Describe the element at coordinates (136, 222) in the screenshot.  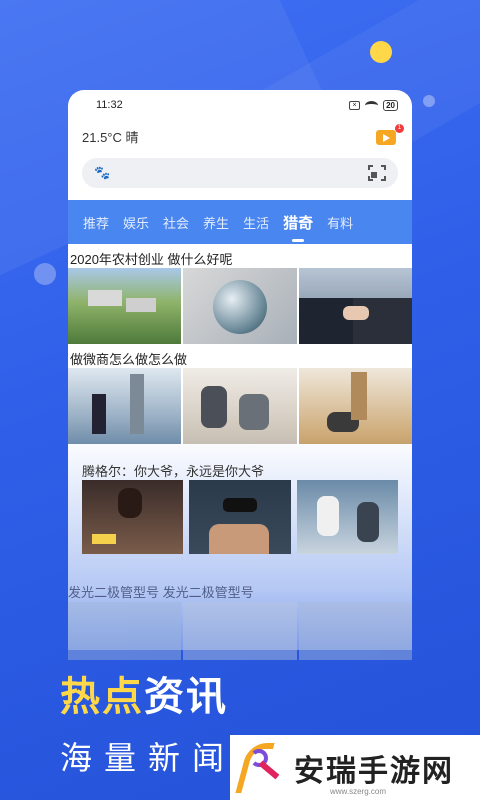
I see `tab-entertainment: 娱乐` at that location.